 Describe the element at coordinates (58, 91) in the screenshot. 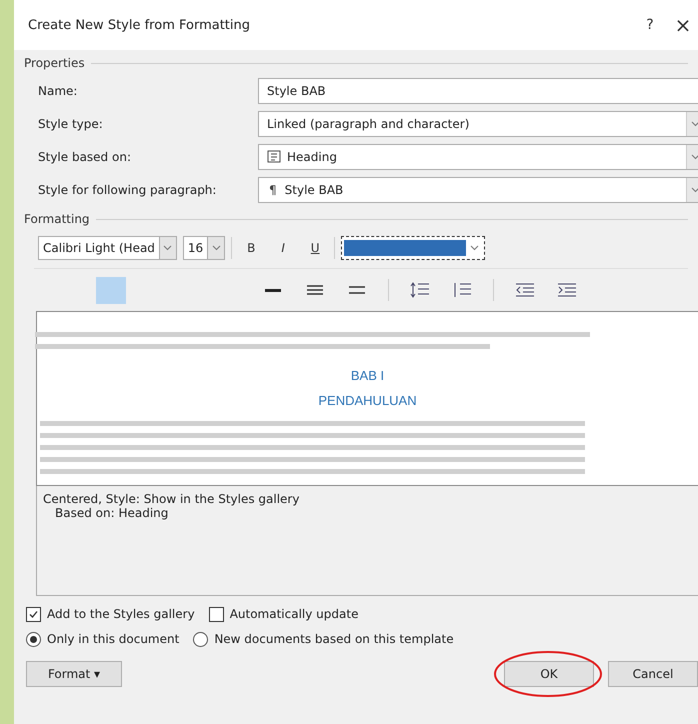

I see `field-label: Name:` at that location.